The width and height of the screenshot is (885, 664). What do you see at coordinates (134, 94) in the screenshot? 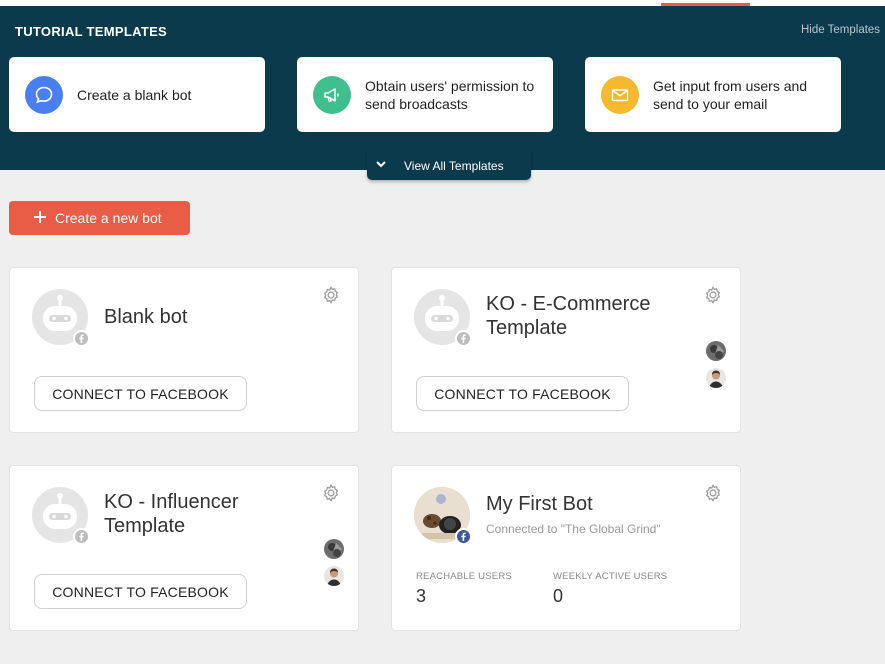
I see `template-label: Create a blank bot` at bounding box center [134, 94].